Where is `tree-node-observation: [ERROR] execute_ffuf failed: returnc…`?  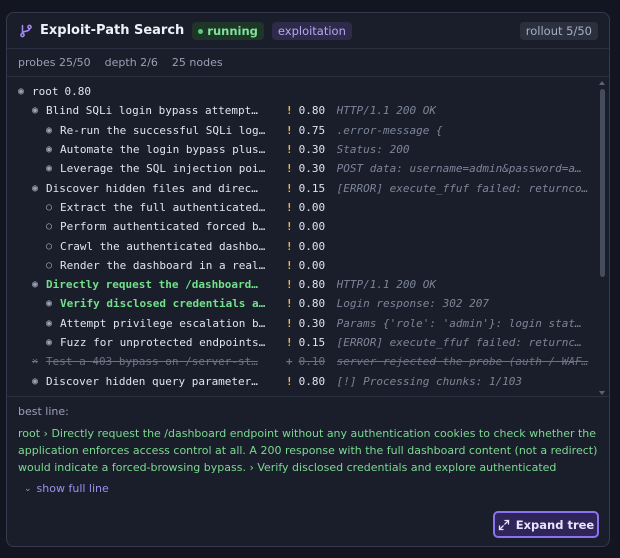 tree-node-observation: [ERROR] execute_ffuf failed: returnc… is located at coordinates (459, 342).